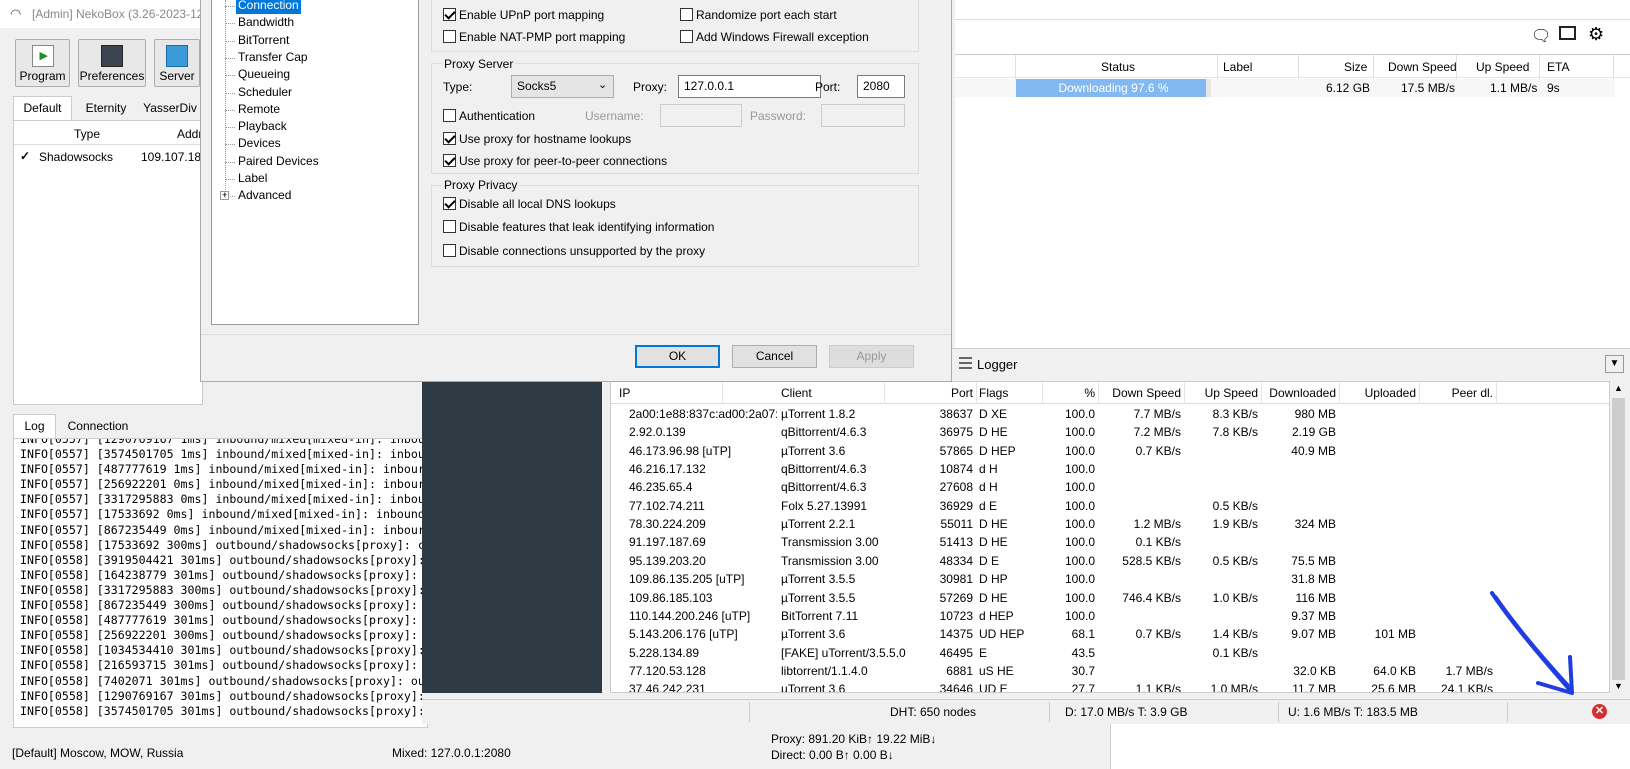 This screenshot has height=769, width=1630. Describe the element at coordinates (512, 537) in the screenshot. I see `details-side-panel` at that location.